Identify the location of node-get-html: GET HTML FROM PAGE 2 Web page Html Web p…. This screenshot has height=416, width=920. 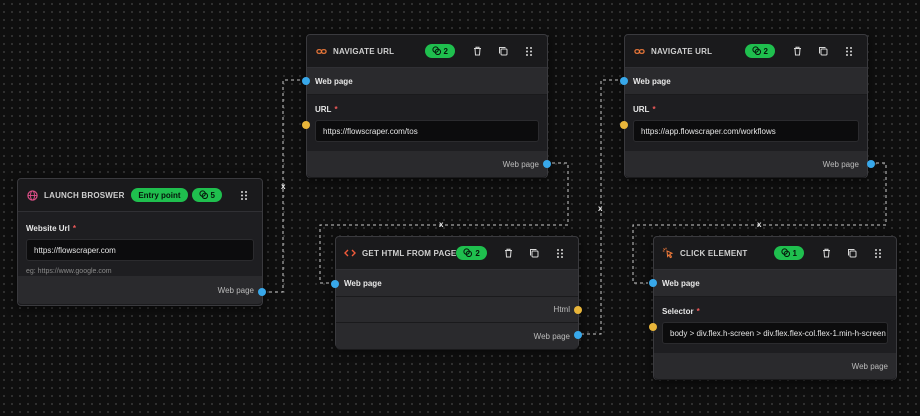
(456, 293).